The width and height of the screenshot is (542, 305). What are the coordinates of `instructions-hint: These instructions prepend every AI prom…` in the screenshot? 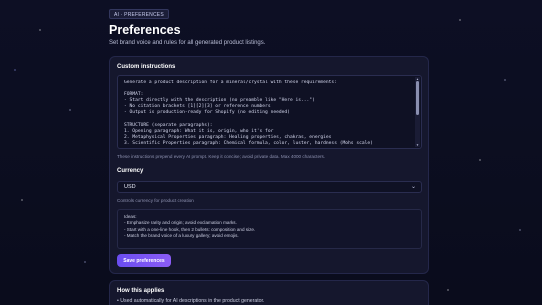 It's located at (221, 156).